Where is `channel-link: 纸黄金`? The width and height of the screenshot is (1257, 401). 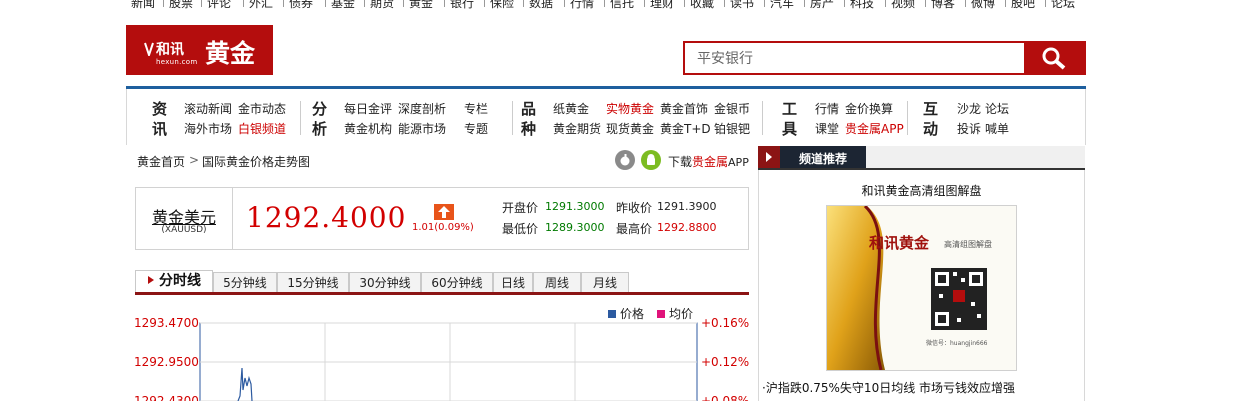 channel-link: 纸黄金 is located at coordinates (571, 108).